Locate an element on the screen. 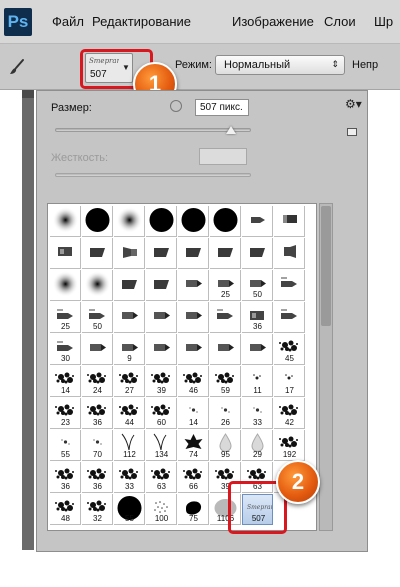 Image resolution: width=400 pixels, height=587 pixels. brush-preset-leaf: 17 is located at coordinates (289, 381).